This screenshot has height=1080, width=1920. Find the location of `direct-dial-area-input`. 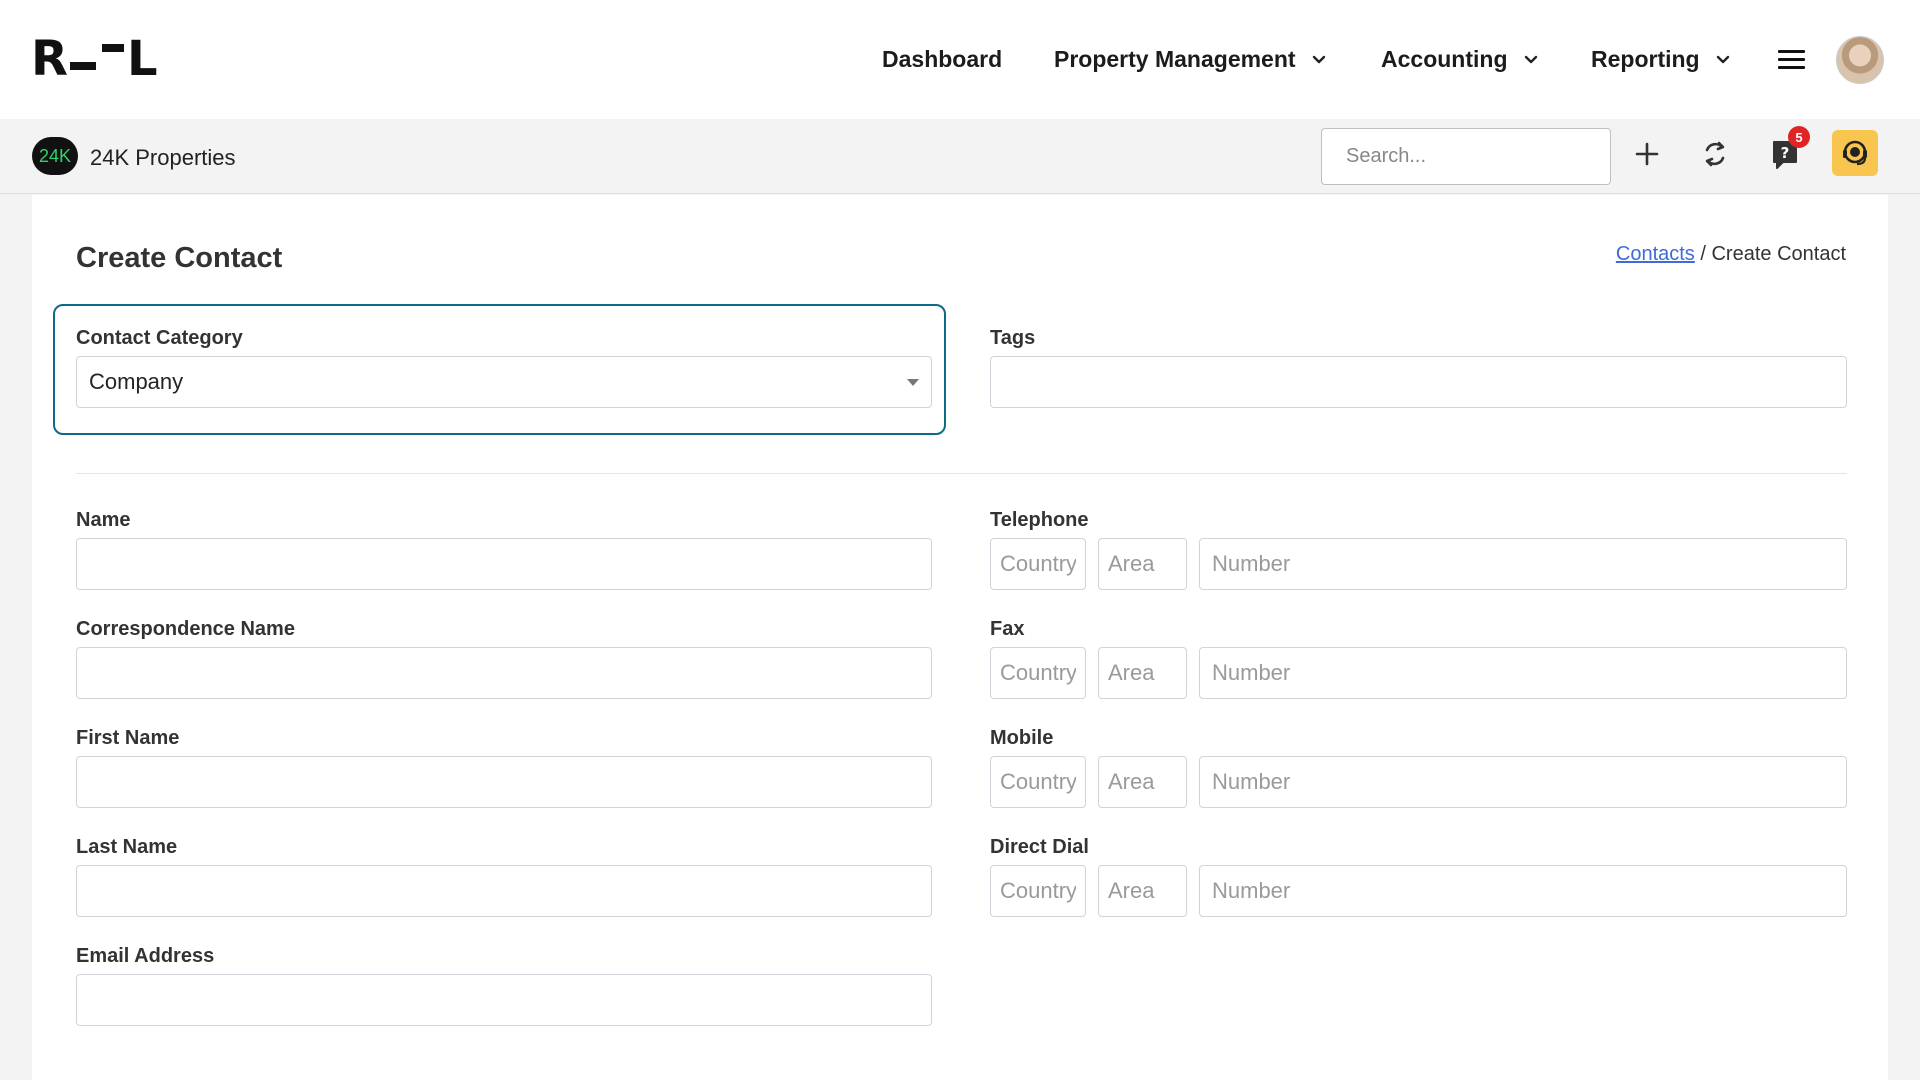

direct-dial-area-input is located at coordinates (1142, 891).